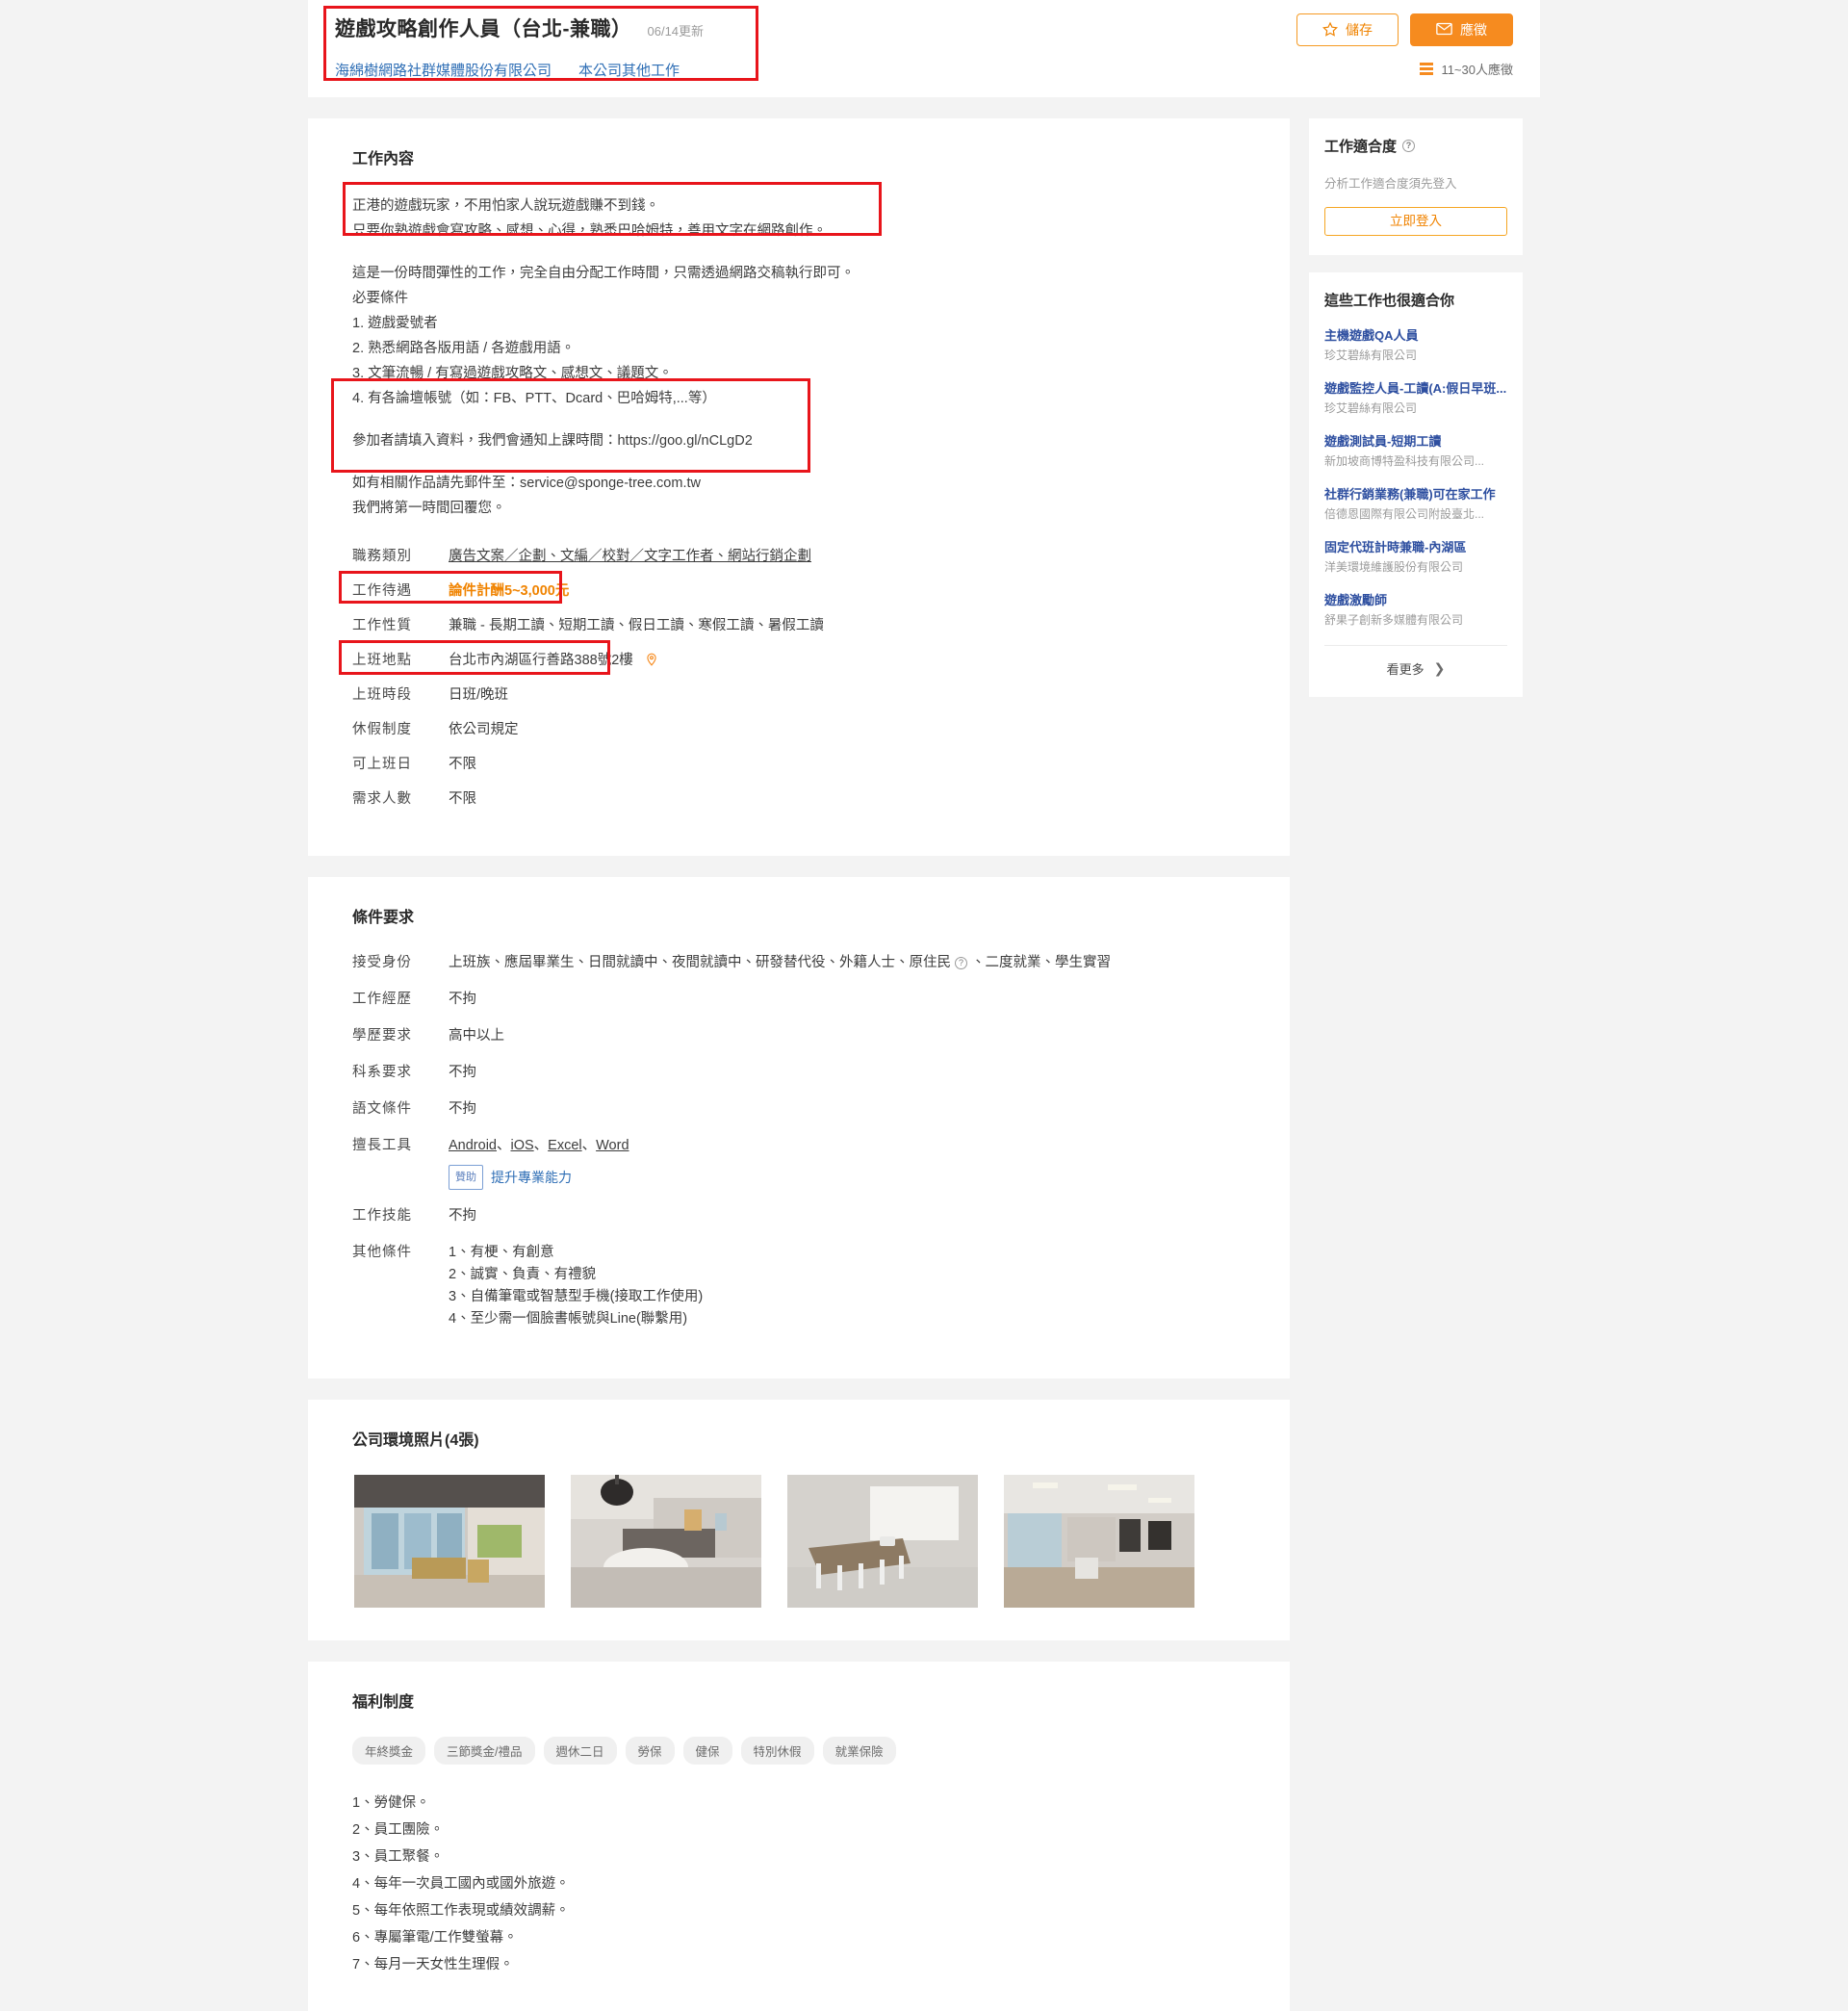  What do you see at coordinates (777, 1751) in the screenshot?
I see `benefit-tag: 特別休假` at bounding box center [777, 1751].